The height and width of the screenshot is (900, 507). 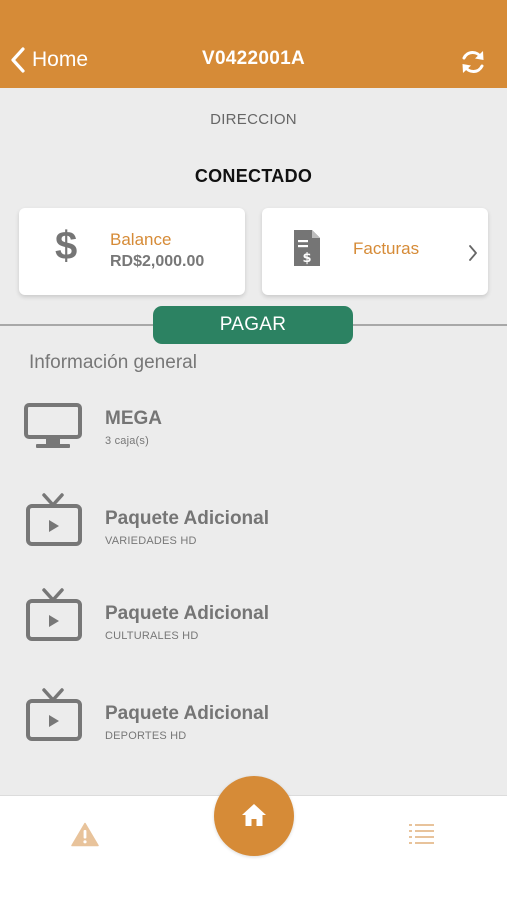 I want to click on account-address: DIRECCION, so click(x=253, y=119).